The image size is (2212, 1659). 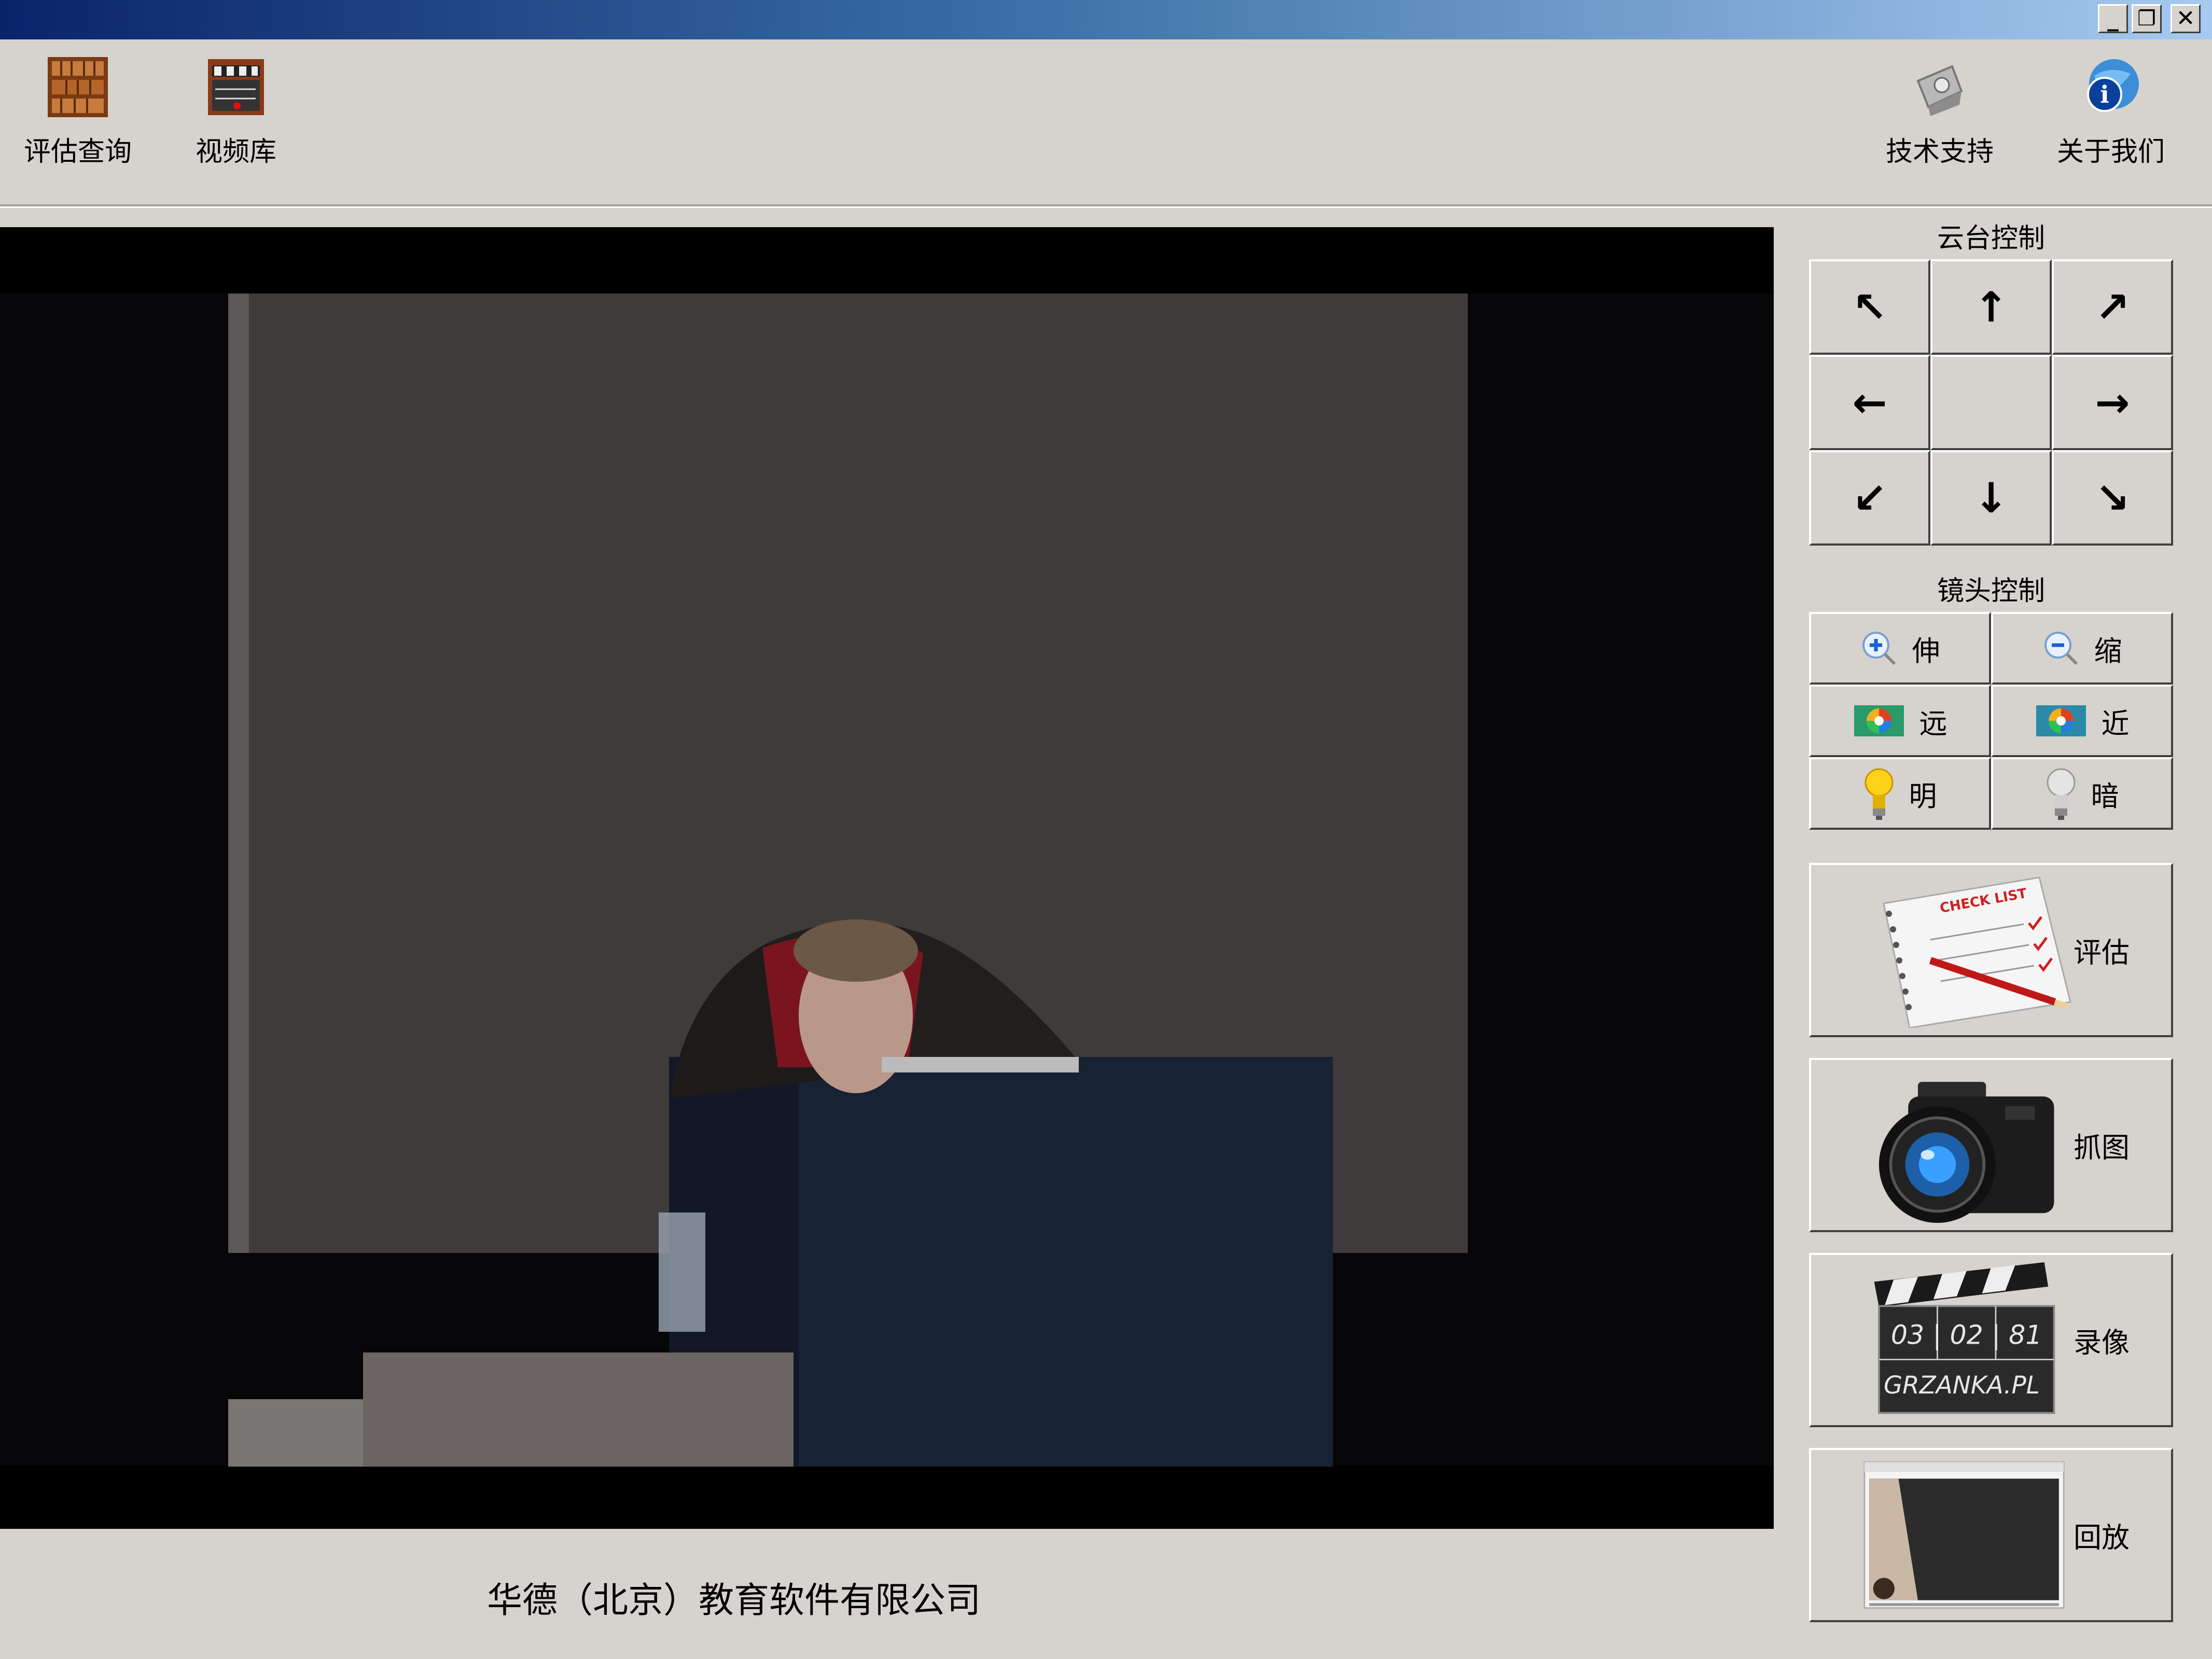 What do you see at coordinates (1923, 796) in the screenshot?
I see `lens-label: 明` at bounding box center [1923, 796].